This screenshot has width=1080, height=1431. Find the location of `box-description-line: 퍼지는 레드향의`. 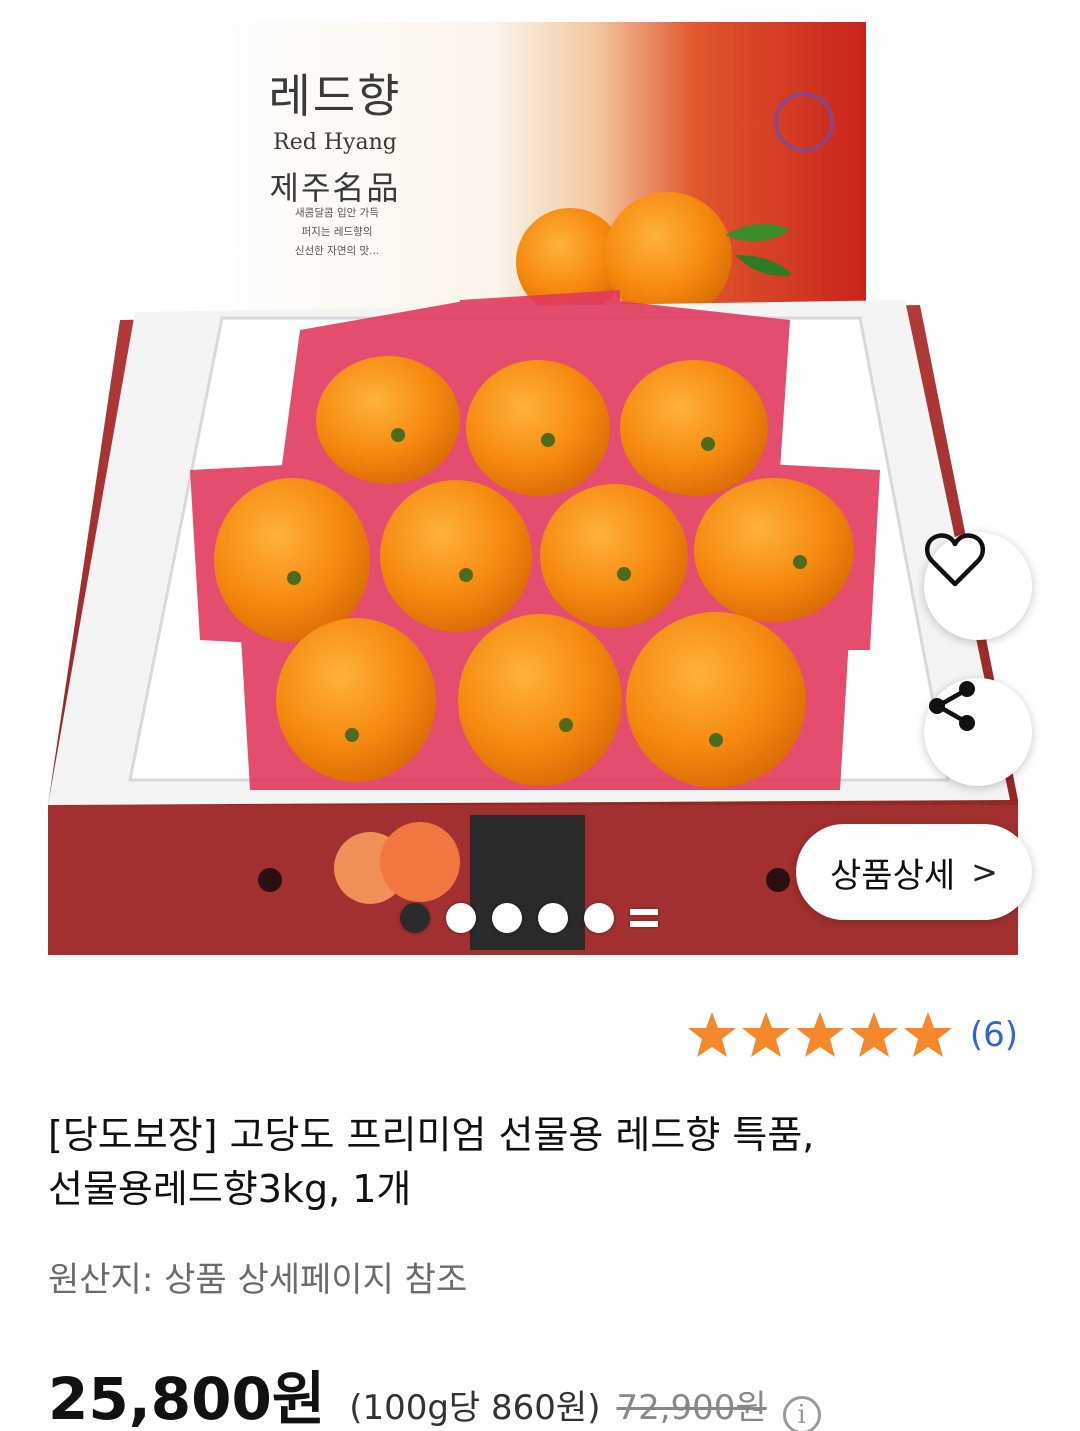

box-description-line: 퍼지는 레드향의 is located at coordinates (337, 232).